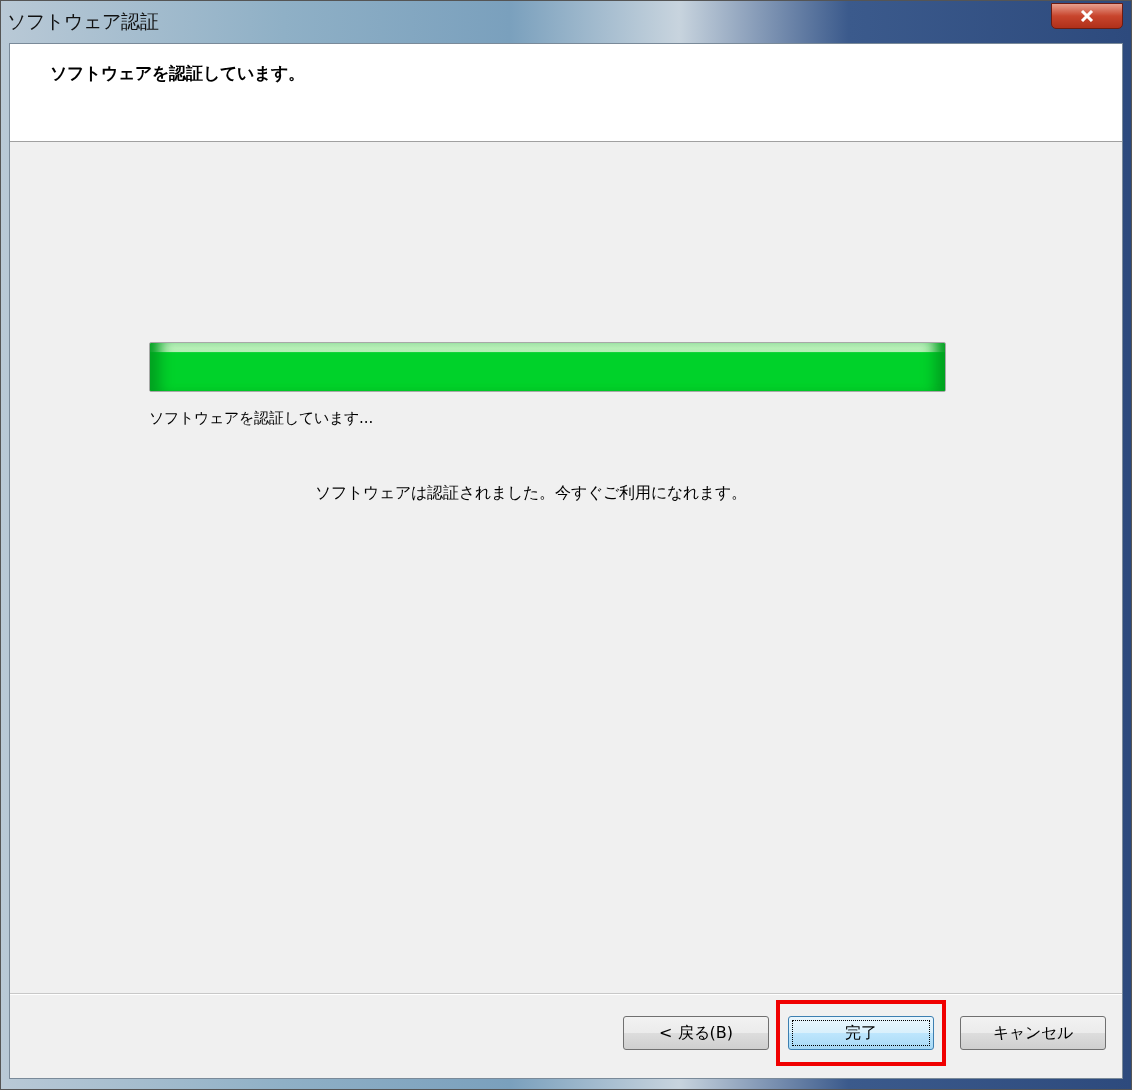 The height and width of the screenshot is (1090, 1132). Describe the element at coordinates (177, 73) in the screenshot. I see `header-title: ソフトウェアを認証しています。` at that location.